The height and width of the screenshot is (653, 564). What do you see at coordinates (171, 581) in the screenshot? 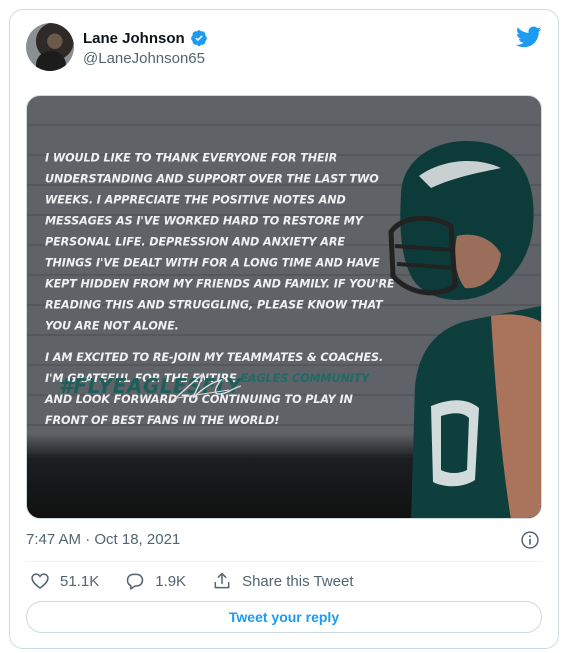
I see `reply-count: 1.9K` at bounding box center [171, 581].